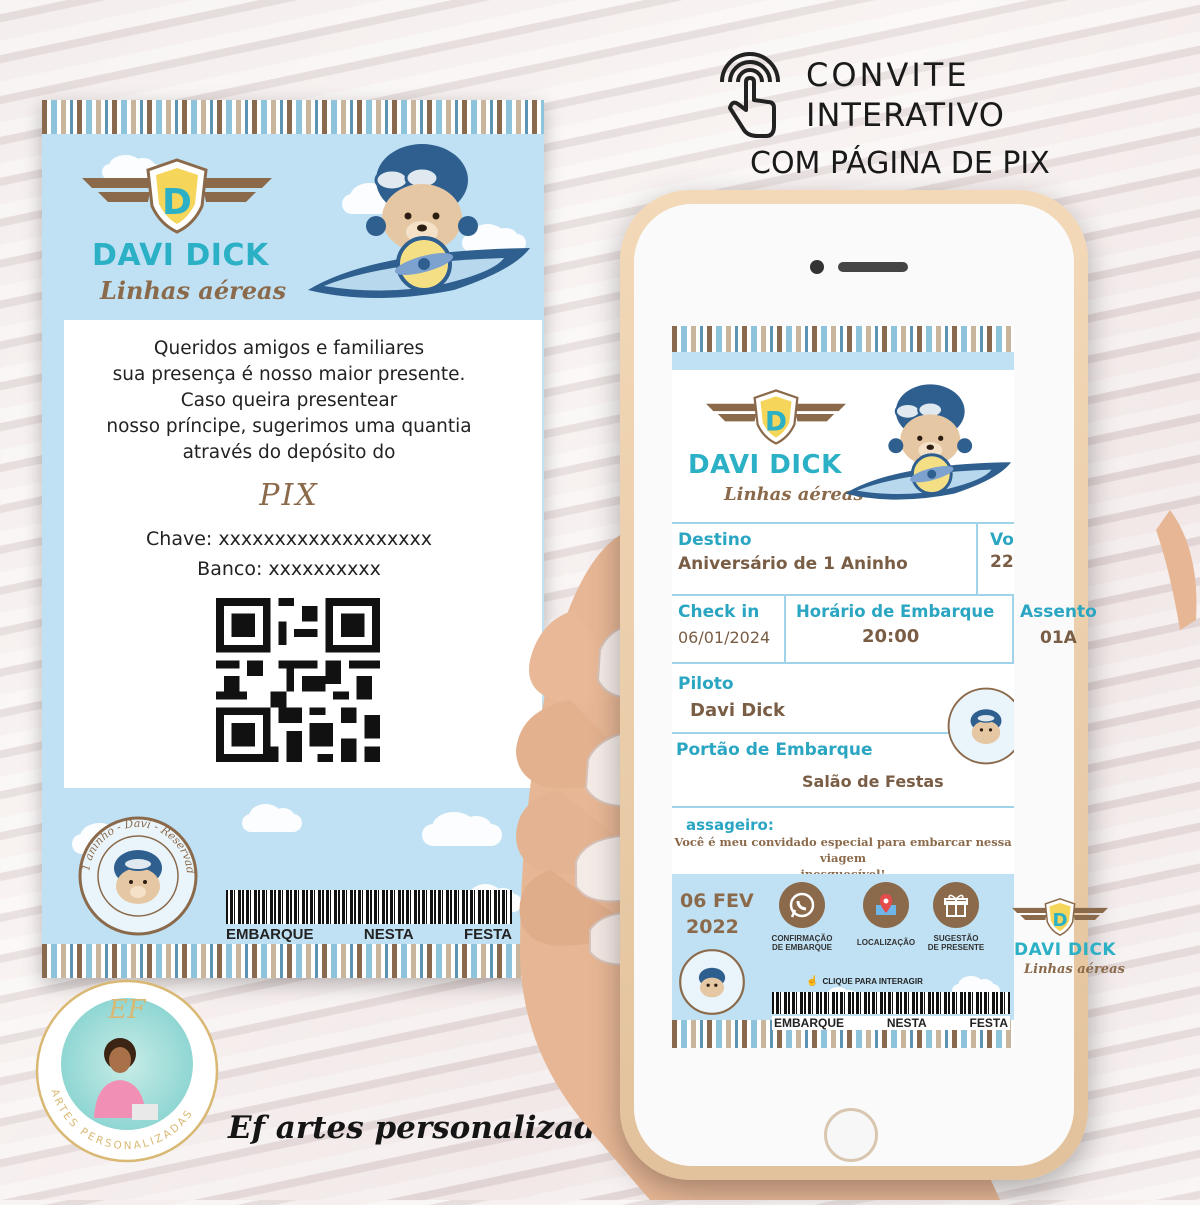  I want to click on reservado-stamp: 1 aninho - Davi - Reservado, so click(136, 871).